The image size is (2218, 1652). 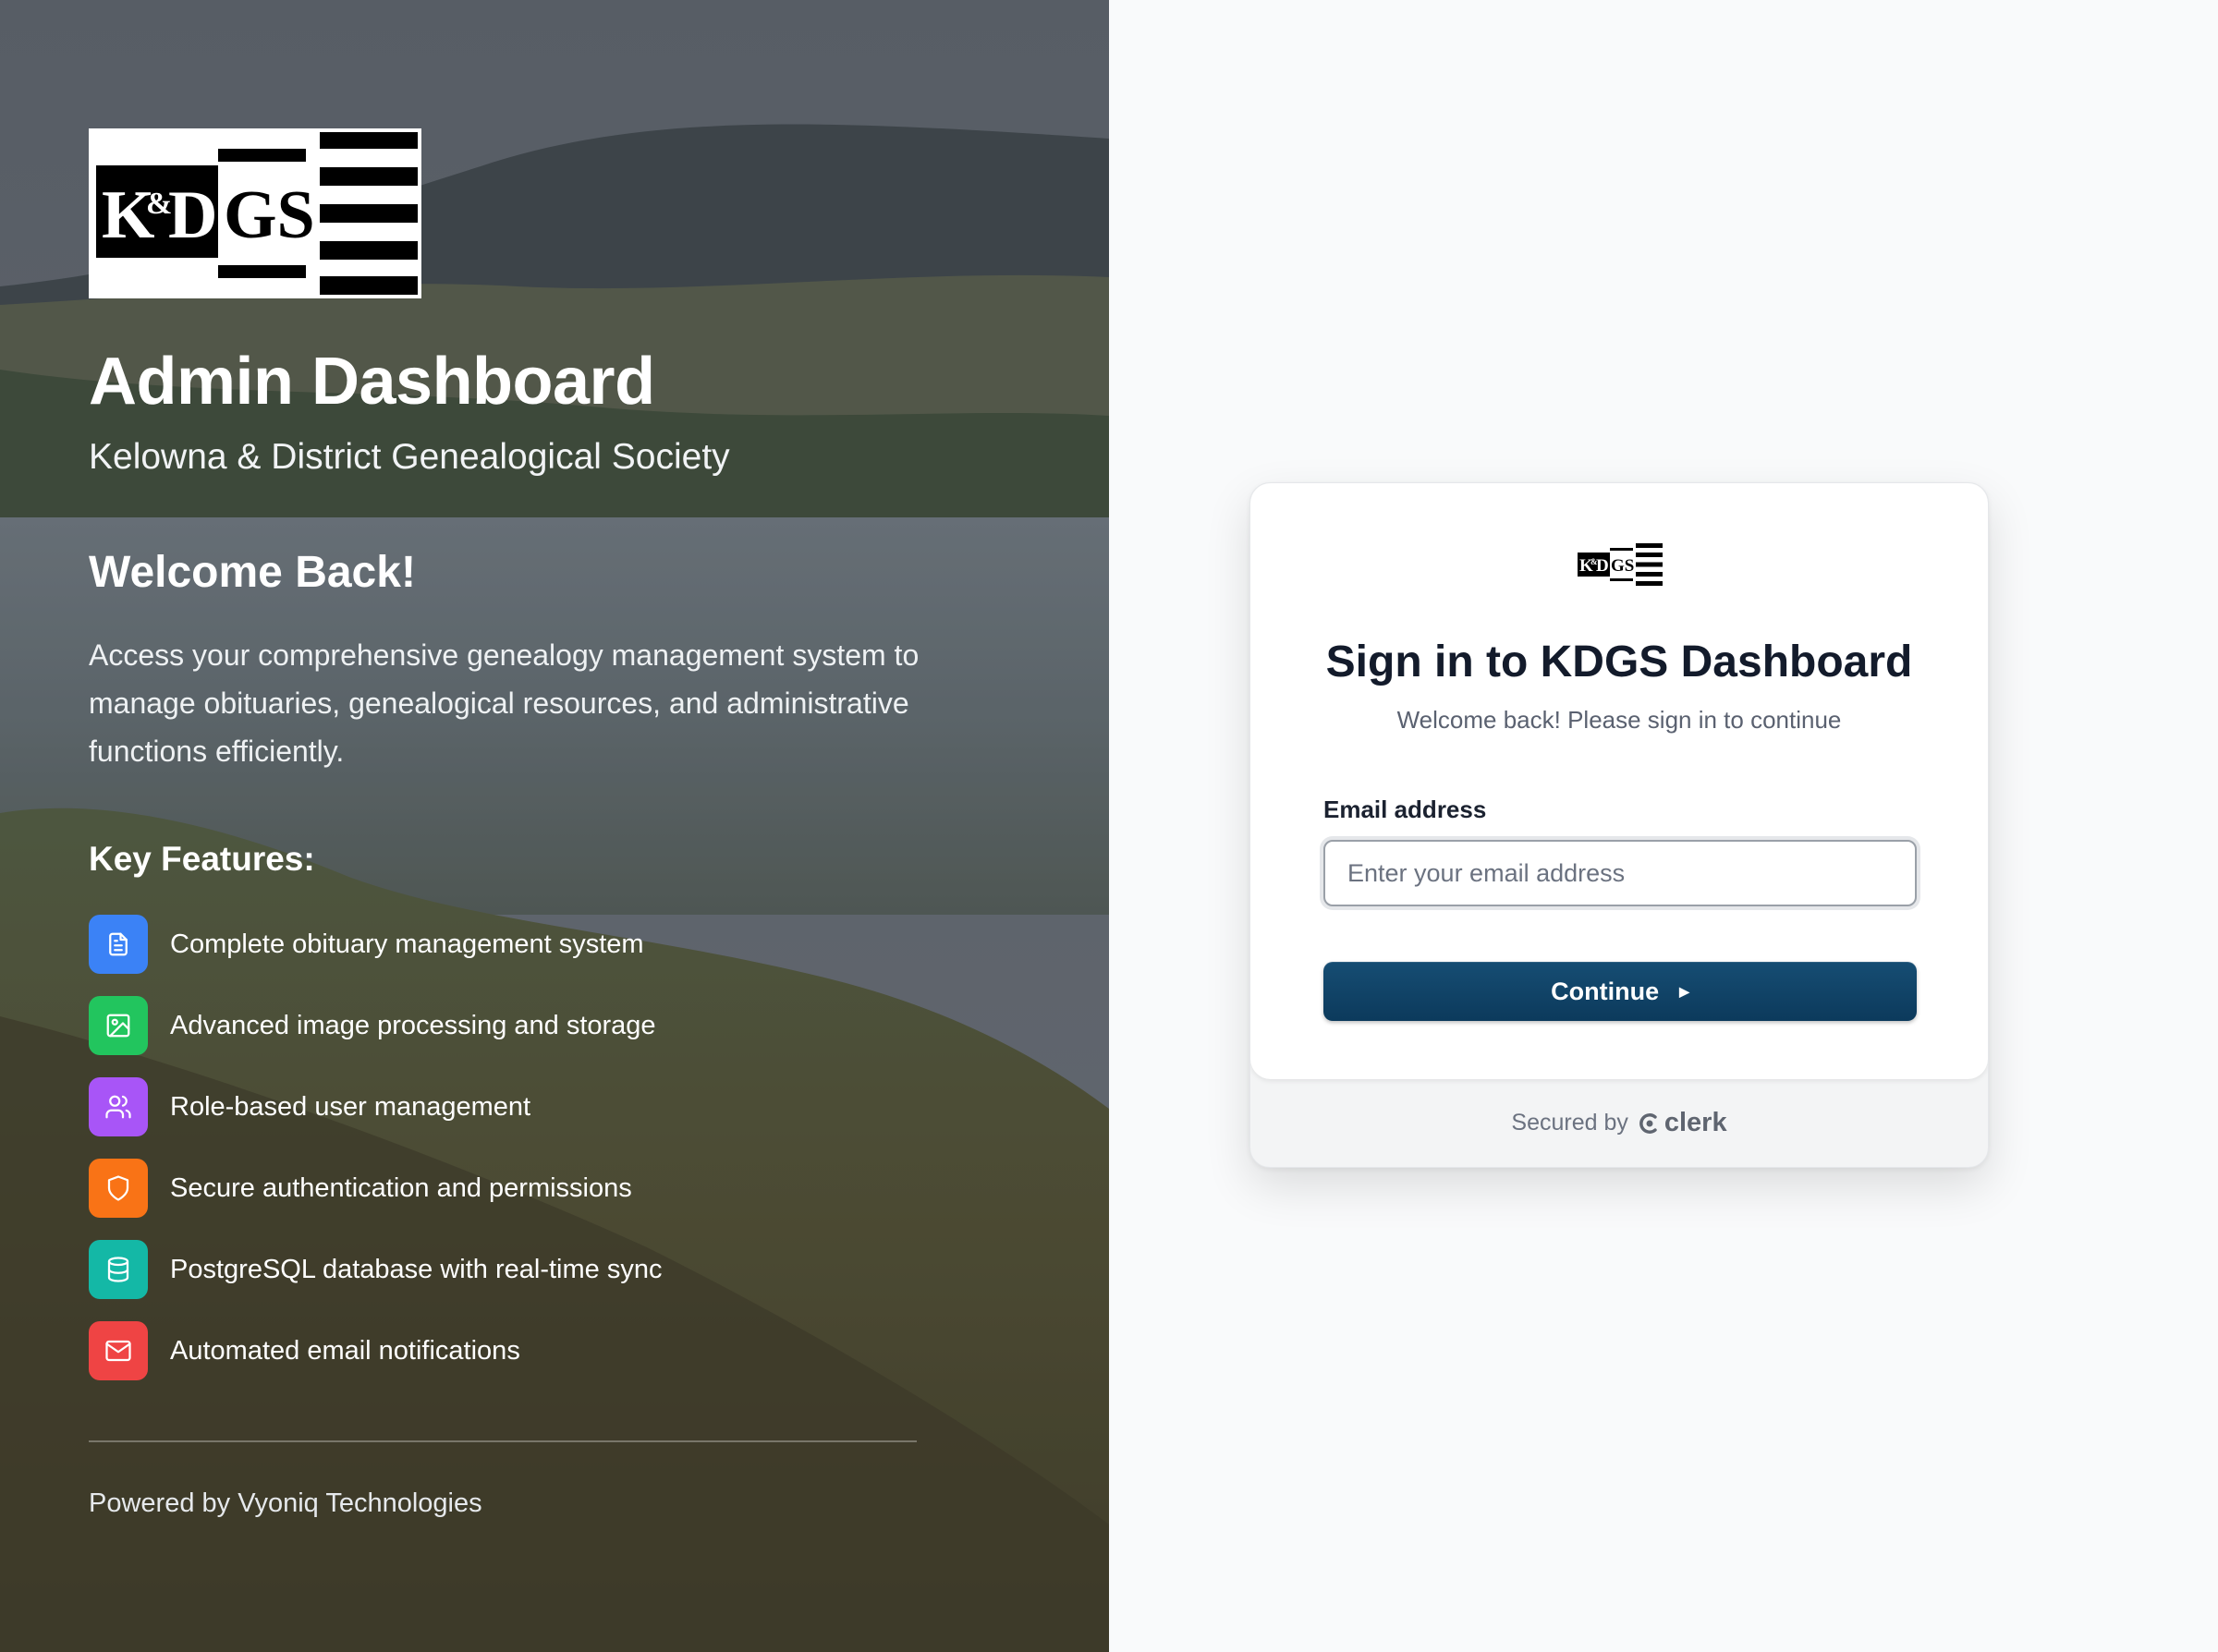 I want to click on email-input, so click(x=1620, y=873).